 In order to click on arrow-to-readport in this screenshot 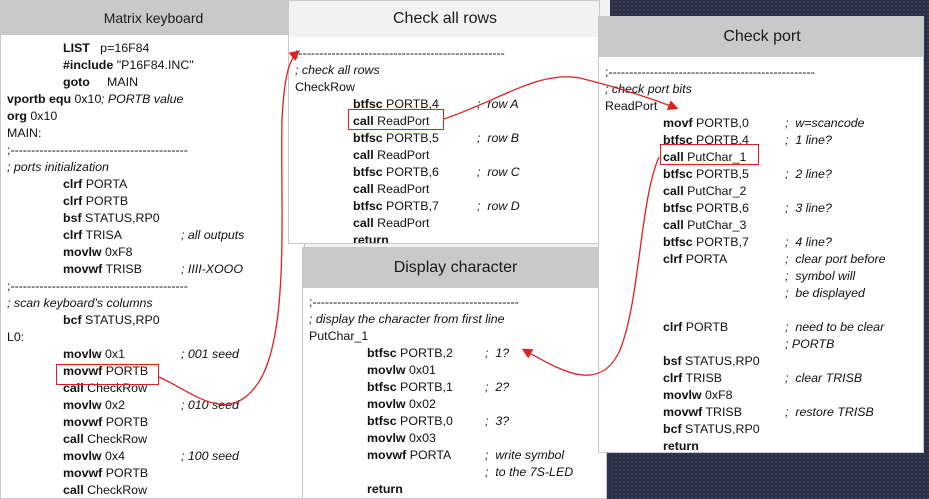, I will do `click(561, 98)`.